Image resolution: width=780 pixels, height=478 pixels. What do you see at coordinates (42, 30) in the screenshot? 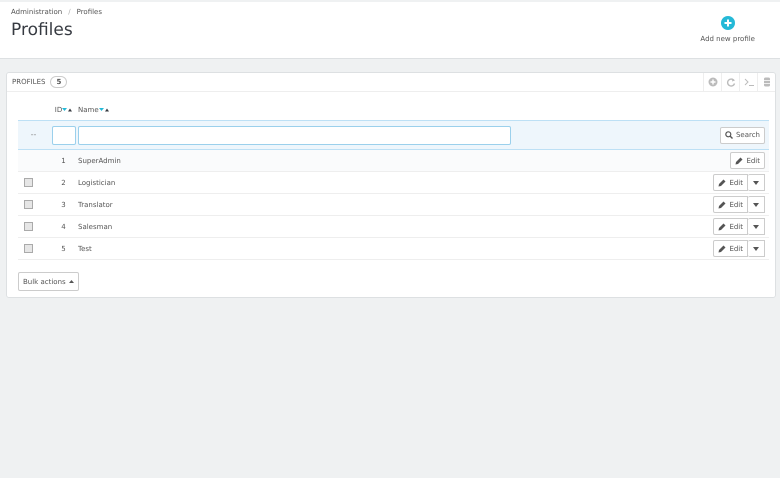
I see `page-title: Profiles` at bounding box center [42, 30].